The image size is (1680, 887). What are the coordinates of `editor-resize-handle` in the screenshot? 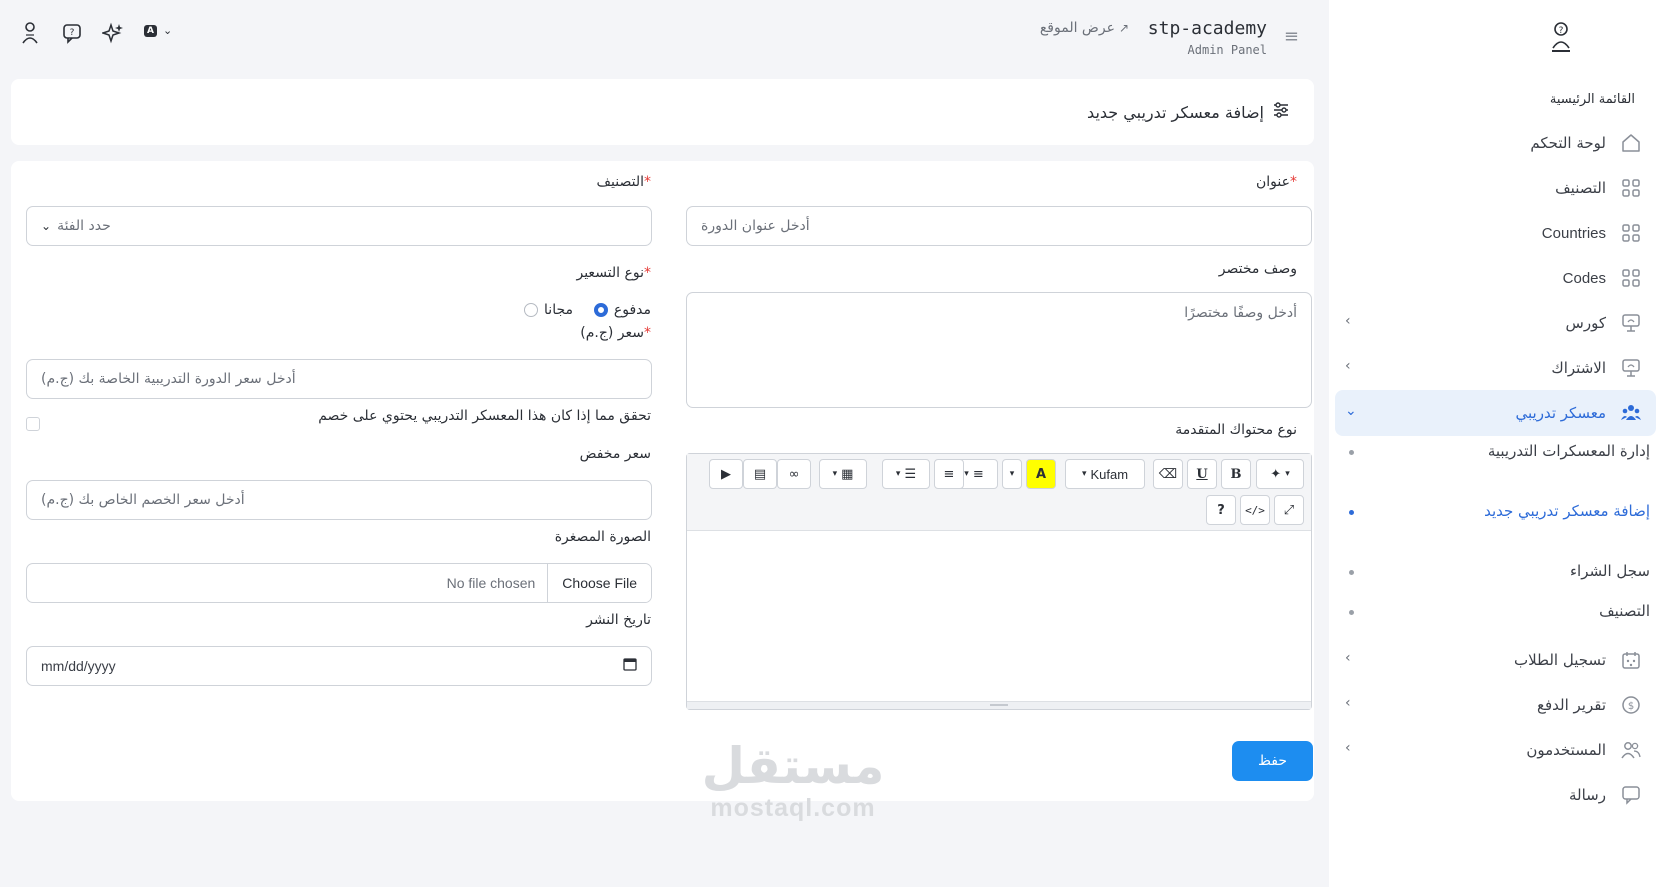 It's located at (999, 705).